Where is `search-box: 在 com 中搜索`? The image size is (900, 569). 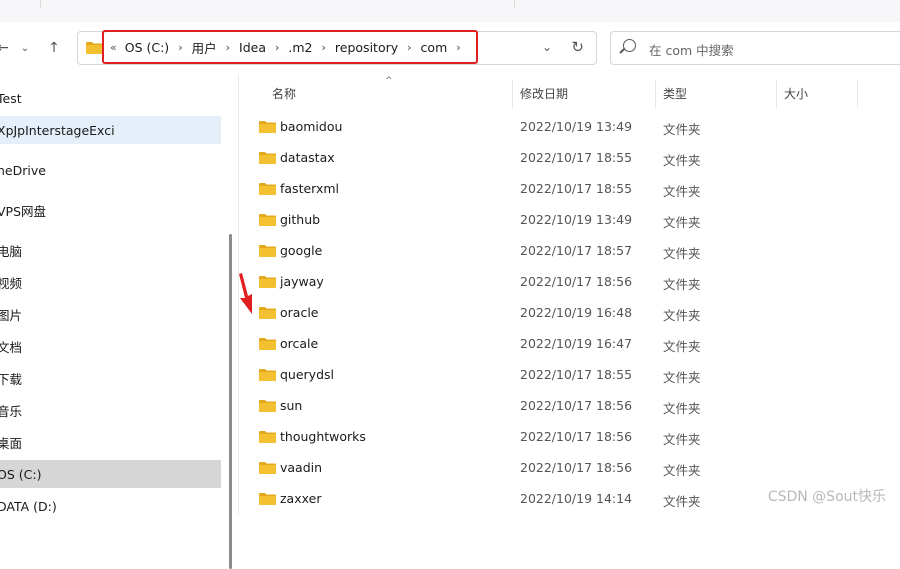 search-box: 在 com 中搜索 is located at coordinates (755, 48).